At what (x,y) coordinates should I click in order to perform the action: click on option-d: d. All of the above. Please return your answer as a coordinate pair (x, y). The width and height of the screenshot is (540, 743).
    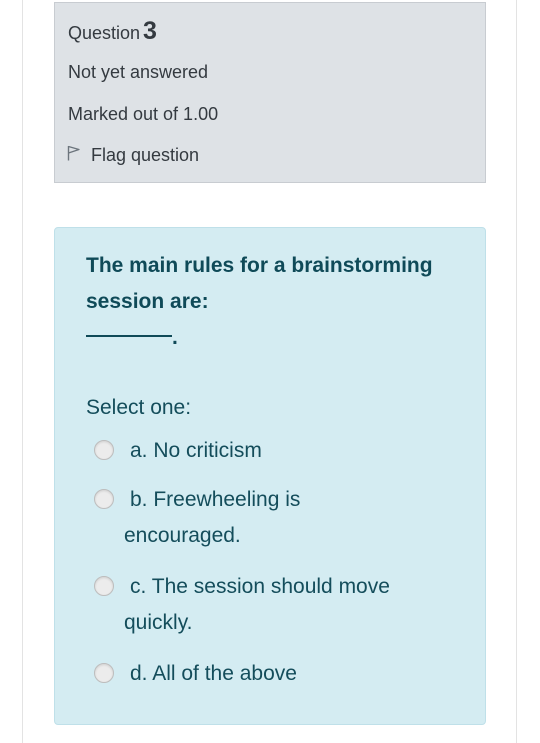
    Looking at the image, I should click on (195, 674).